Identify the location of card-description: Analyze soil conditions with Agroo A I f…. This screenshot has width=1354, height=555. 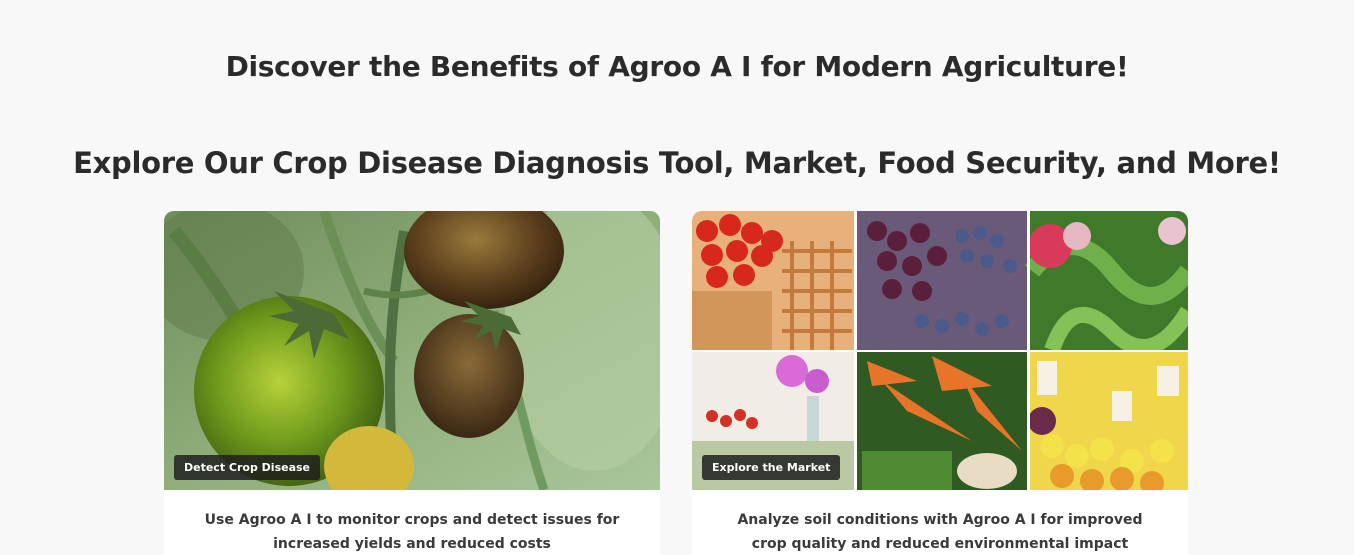
(940, 532).